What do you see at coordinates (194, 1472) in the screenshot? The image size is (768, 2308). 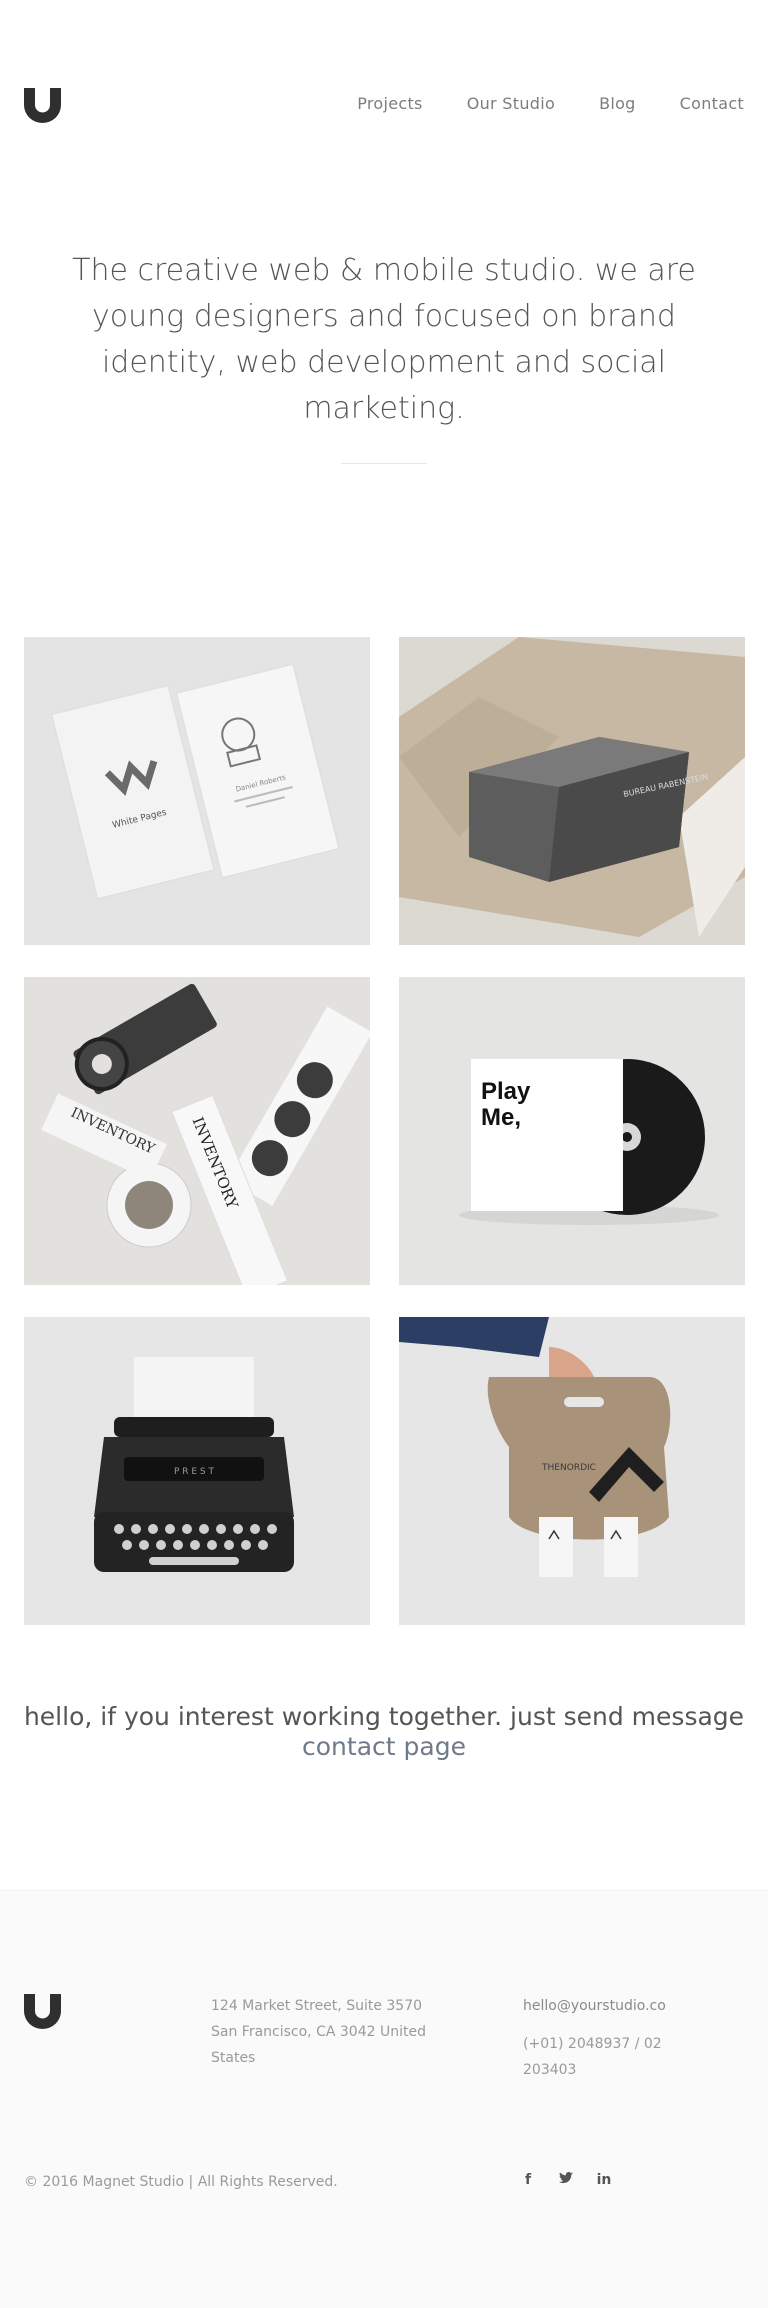 I see `typewriter-brand: P R E S T` at bounding box center [194, 1472].